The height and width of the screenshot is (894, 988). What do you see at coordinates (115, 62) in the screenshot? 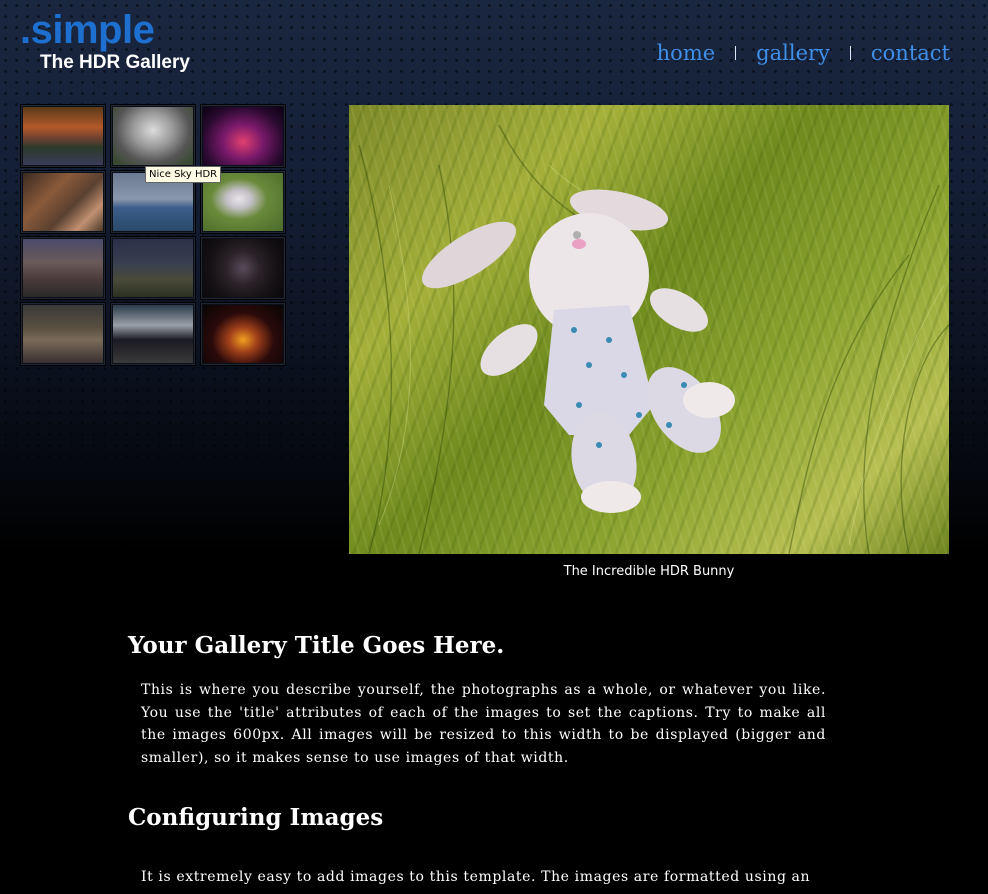
I see `logo-subtitle: The HDR Gallery` at bounding box center [115, 62].